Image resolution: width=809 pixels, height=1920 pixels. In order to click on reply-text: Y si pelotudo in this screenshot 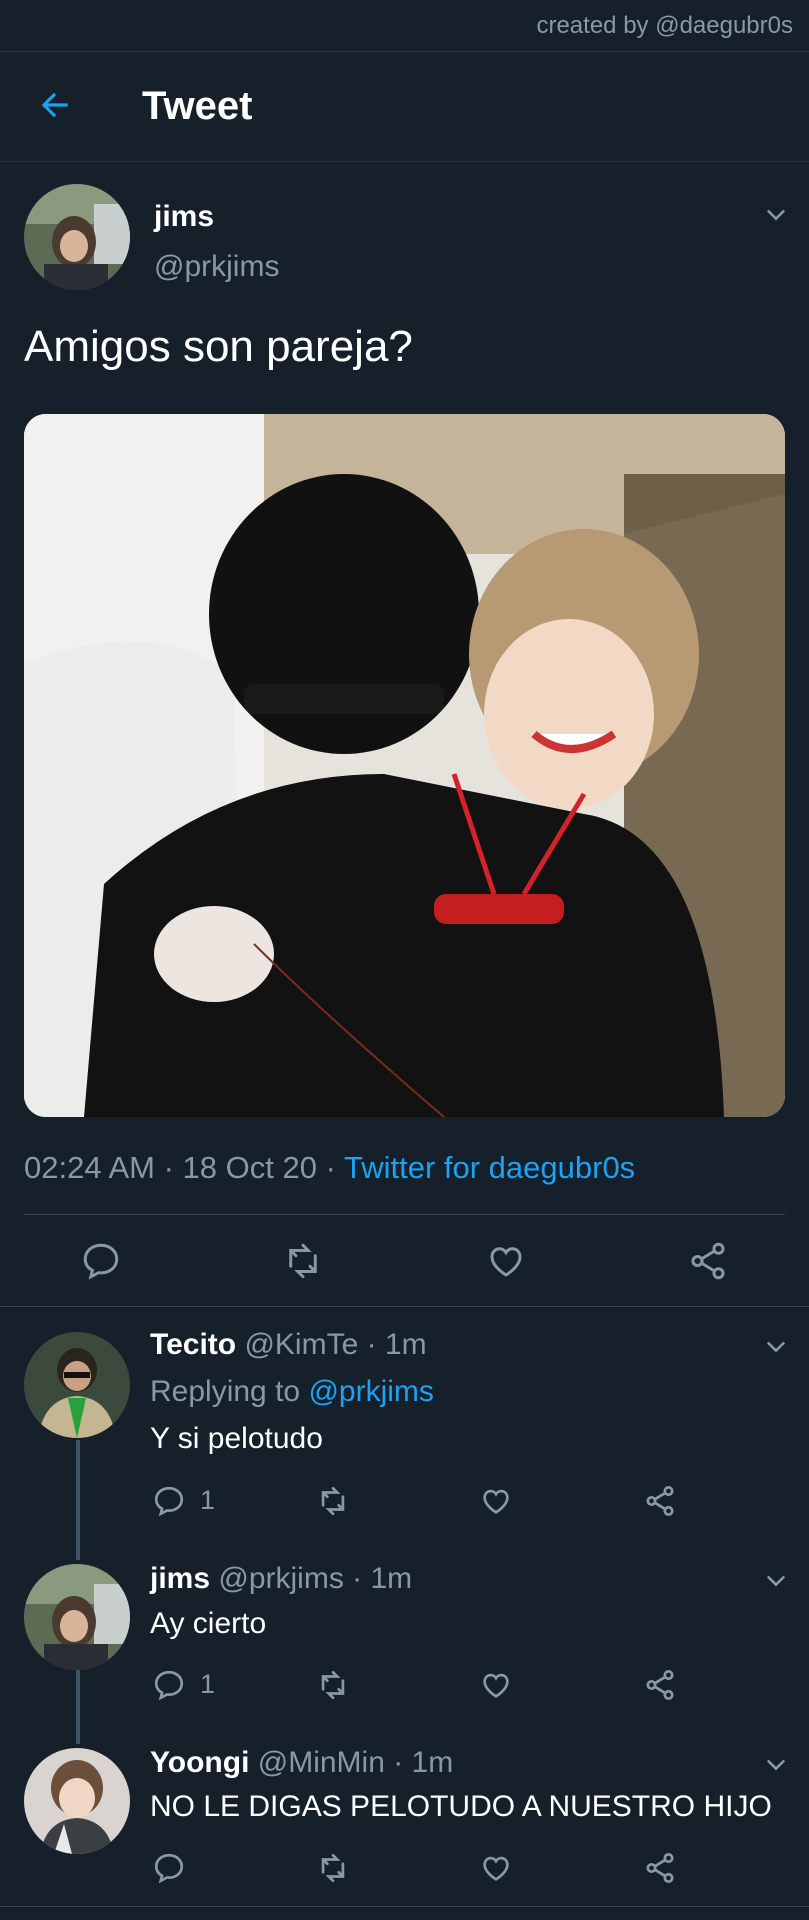, I will do `click(236, 1438)`.